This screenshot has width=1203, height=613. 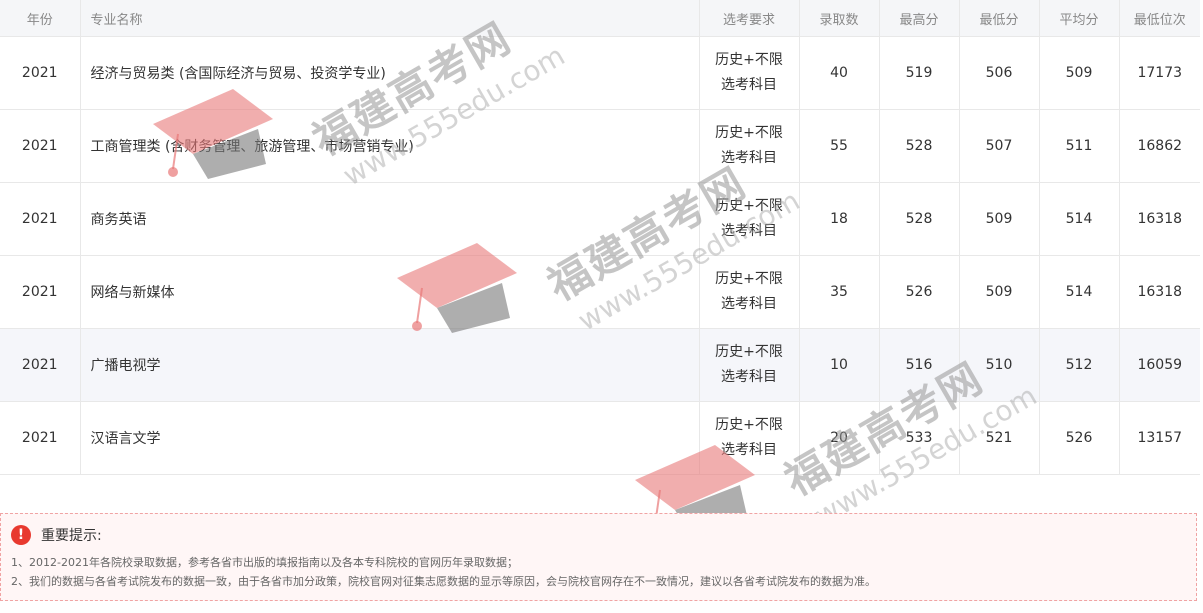 I want to click on cell-avg-score: 511, so click(x=1079, y=146).